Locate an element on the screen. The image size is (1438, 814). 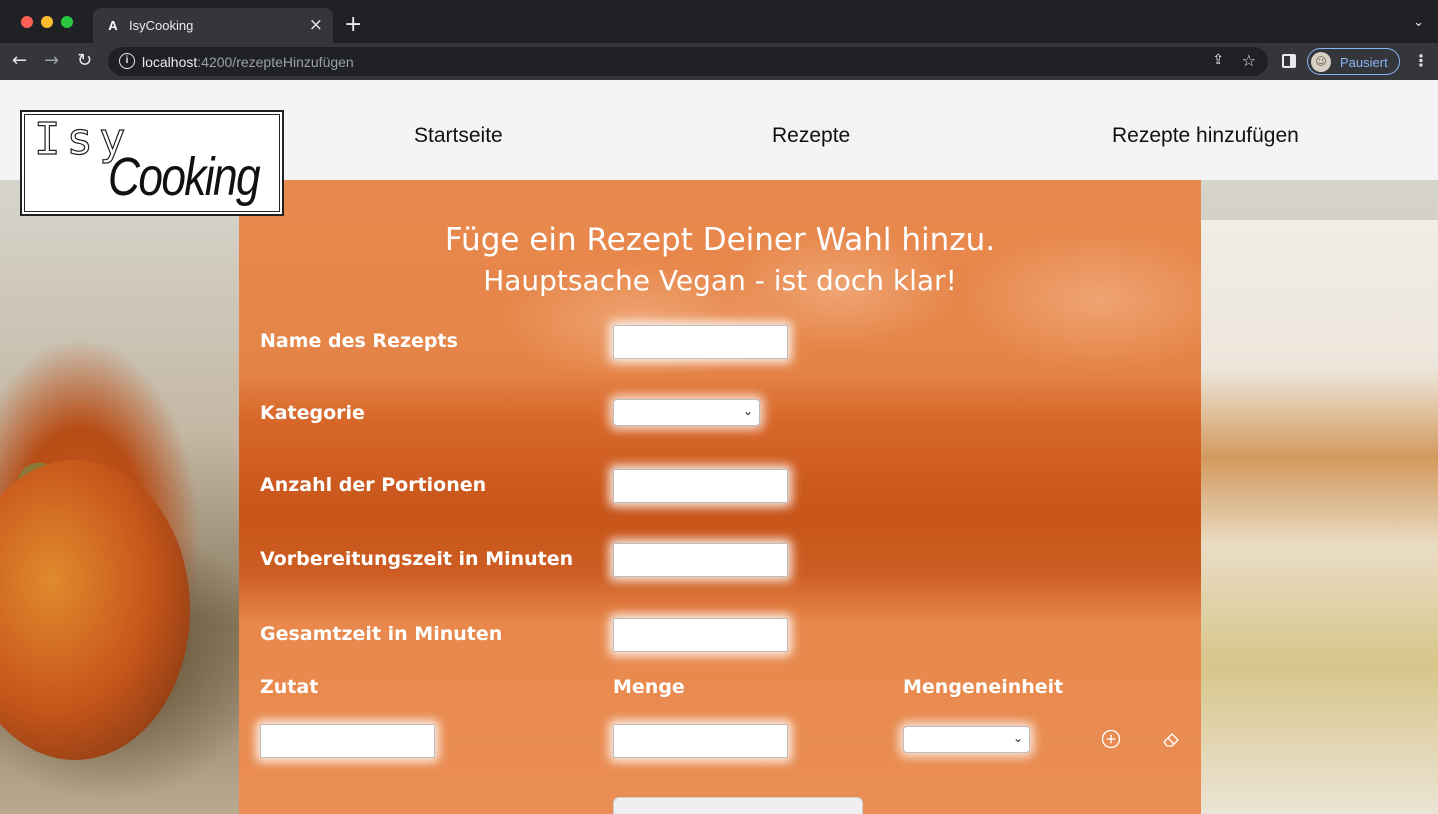
page-subtitle: Hauptsache Vegan - ist doch klar! is located at coordinates (720, 280).